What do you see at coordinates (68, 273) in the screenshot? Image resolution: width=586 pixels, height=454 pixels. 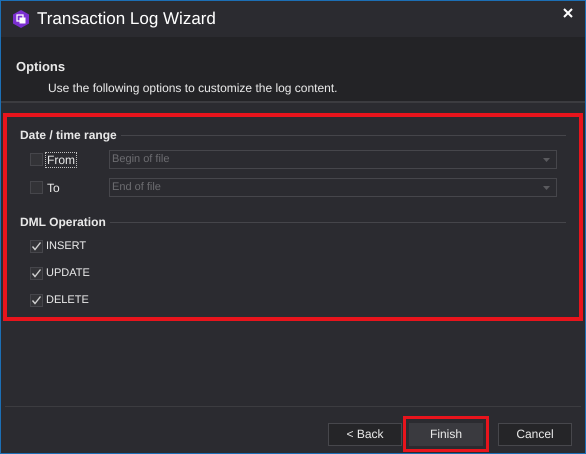 I see `checkbox-label: UPDATE` at bounding box center [68, 273].